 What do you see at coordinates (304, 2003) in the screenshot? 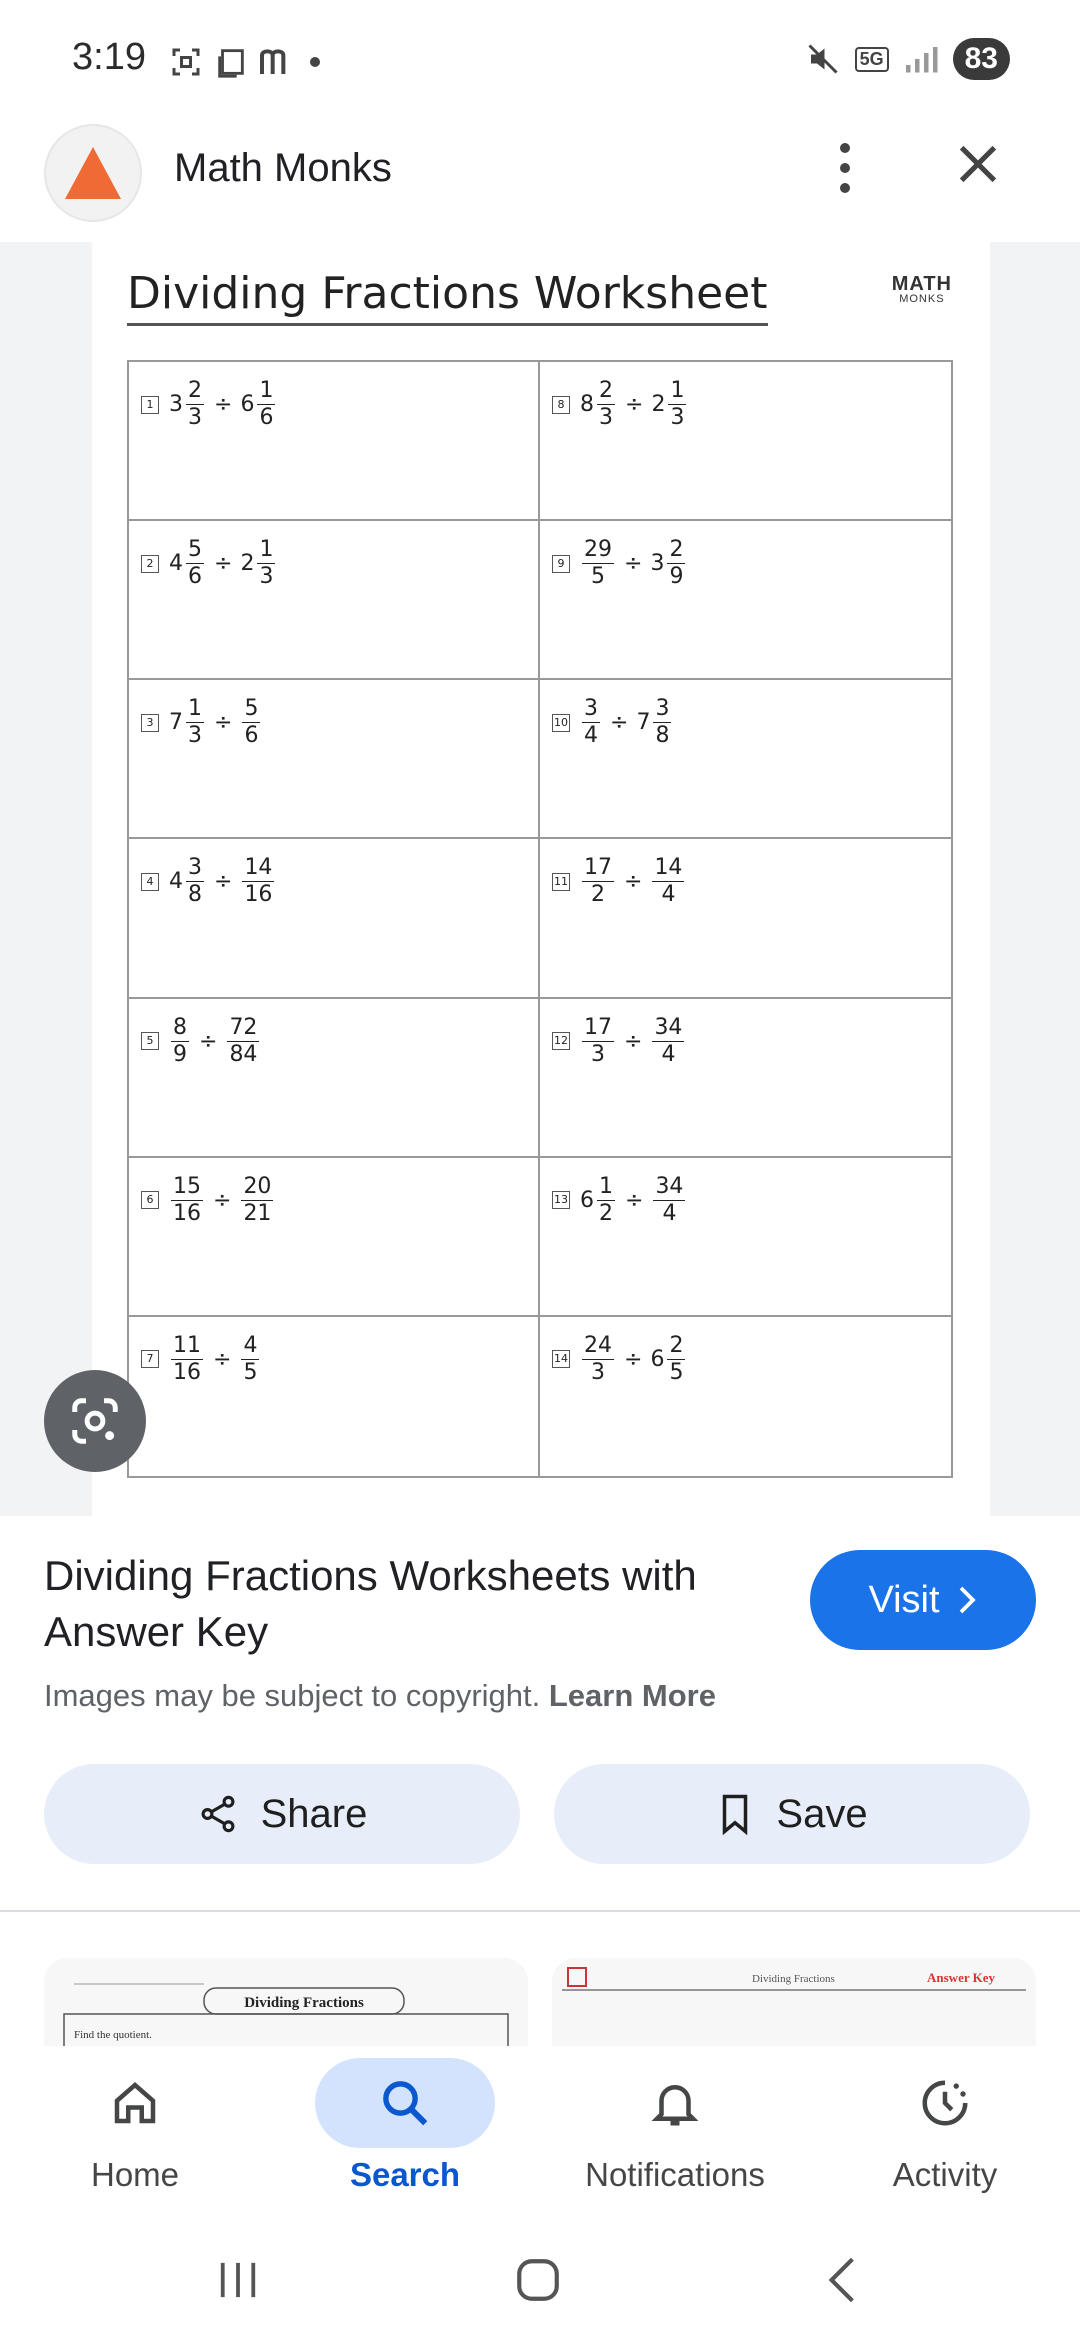
I see `thumb1-title: Dividing Fractions` at bounding box center [304, 2003].